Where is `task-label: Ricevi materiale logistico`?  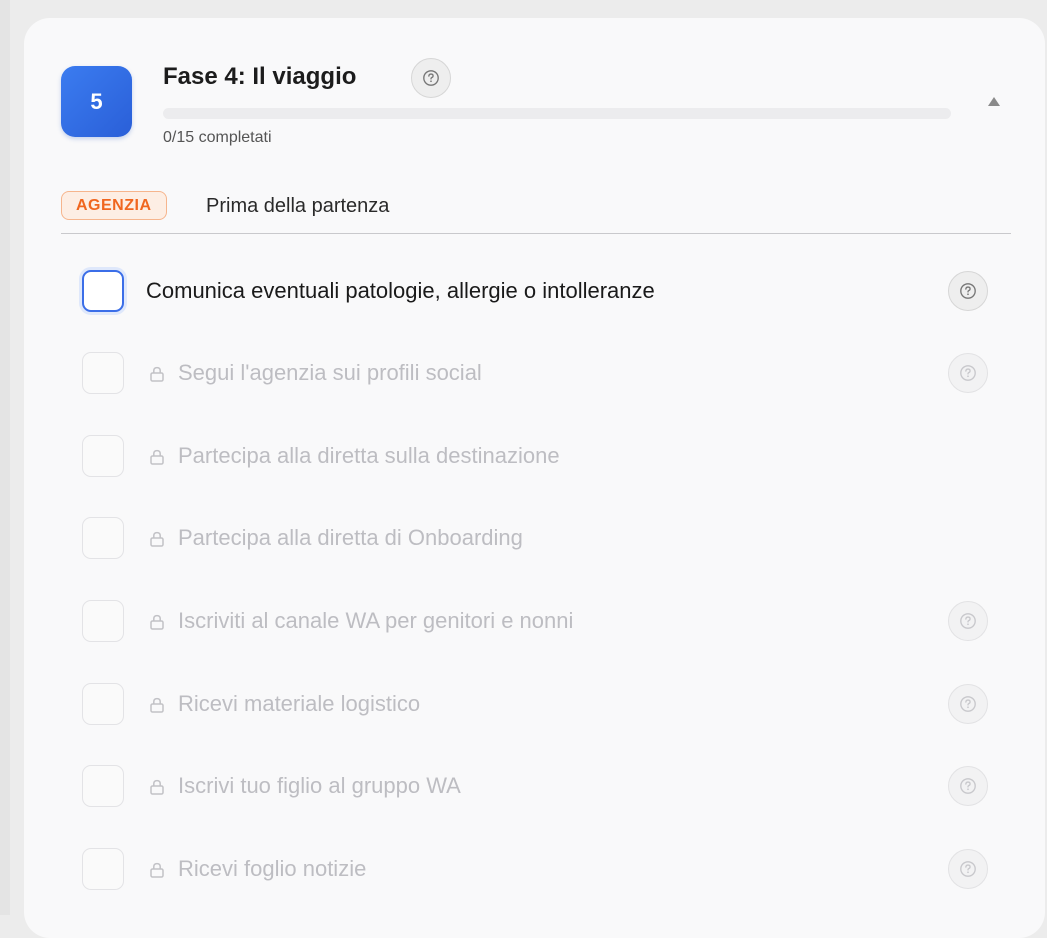 task-label: Ricevi materiale logistico is located at coordinates (299, 703).